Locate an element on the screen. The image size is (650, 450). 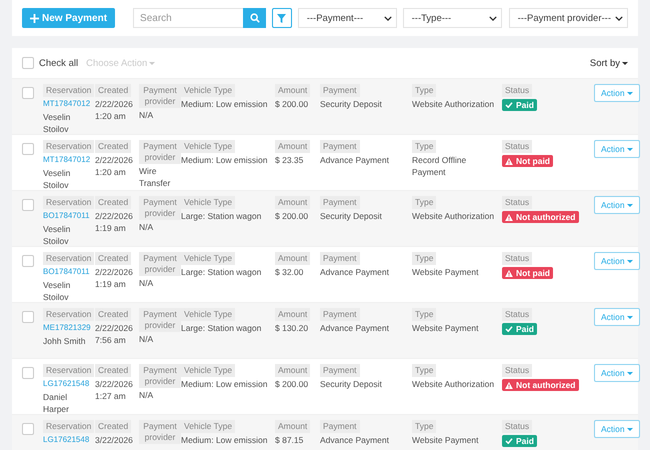
status-badge: Not authorized is located at coordinates (540, 385).